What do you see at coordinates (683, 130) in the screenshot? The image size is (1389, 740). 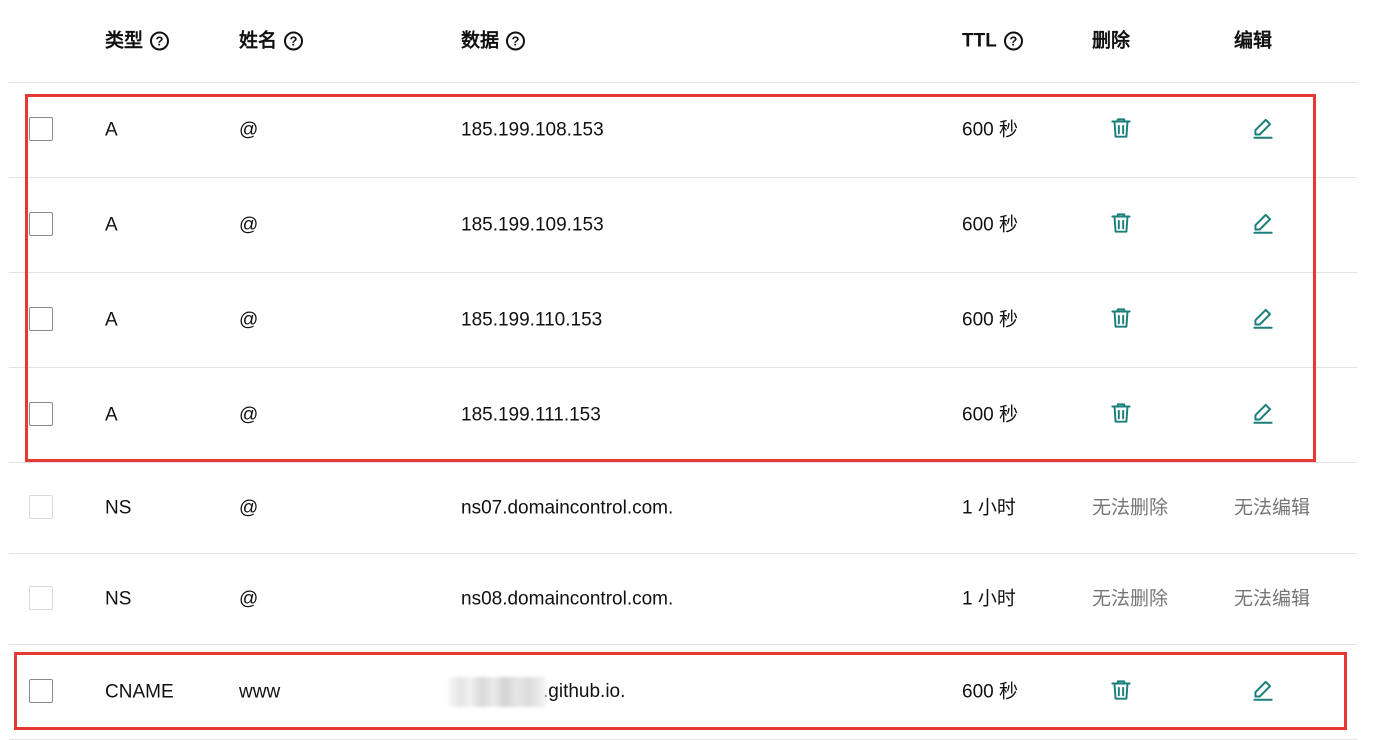 I see `table-row: A @185.199.108.153 600 秒` at bounding box center [683, 130].